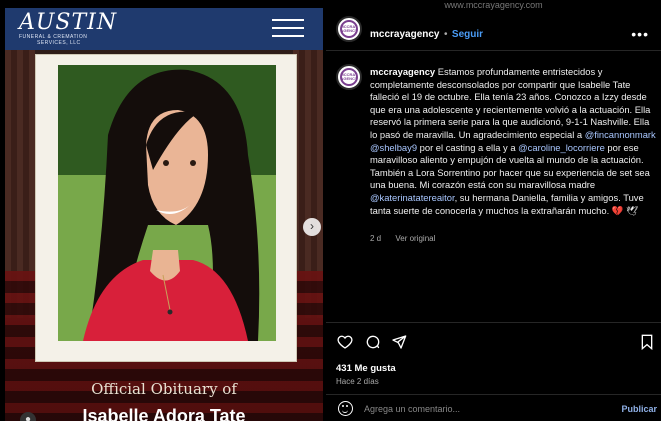 The width and height of the screenshot is (661, 421). I want to click on mention-link: @fincannonmark, so click(620, 134).